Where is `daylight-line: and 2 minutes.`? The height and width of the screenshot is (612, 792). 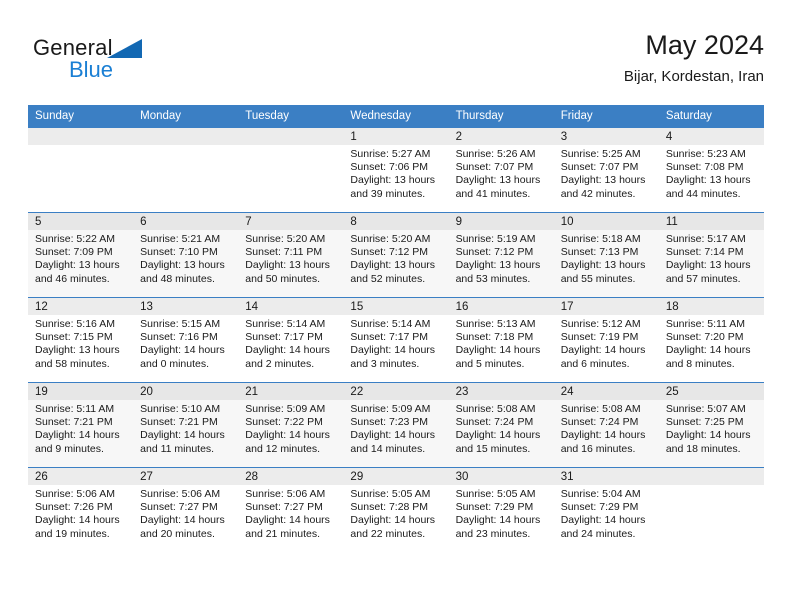 daylight-line: and 2 minutes. is located at coordinates (280, 363).